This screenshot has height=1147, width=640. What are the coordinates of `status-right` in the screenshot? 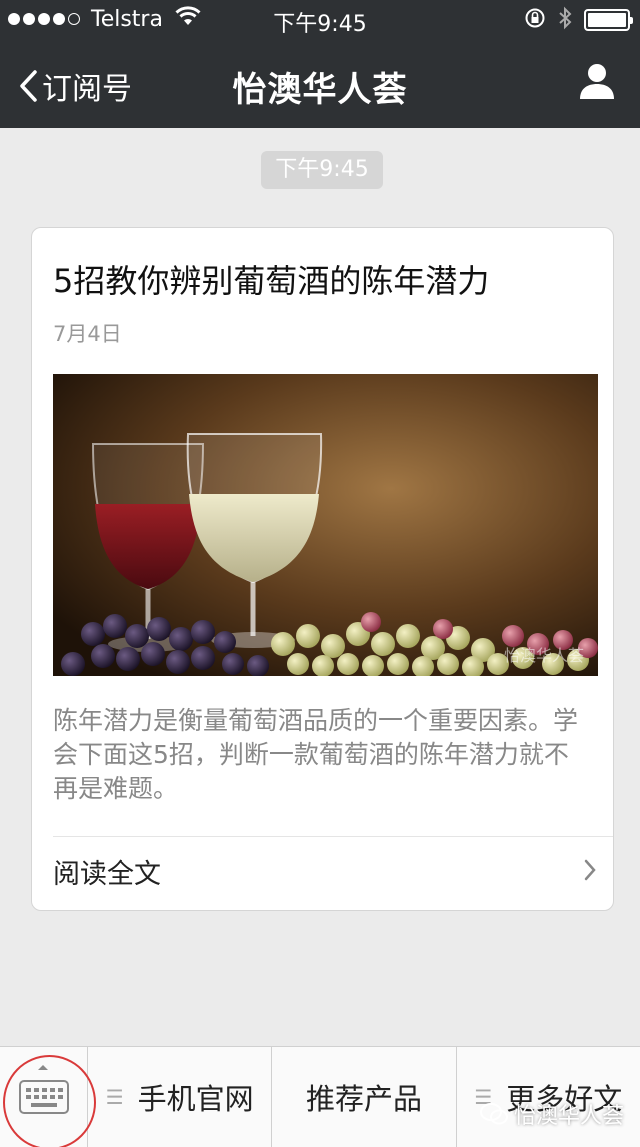 It's located at (578, 20).